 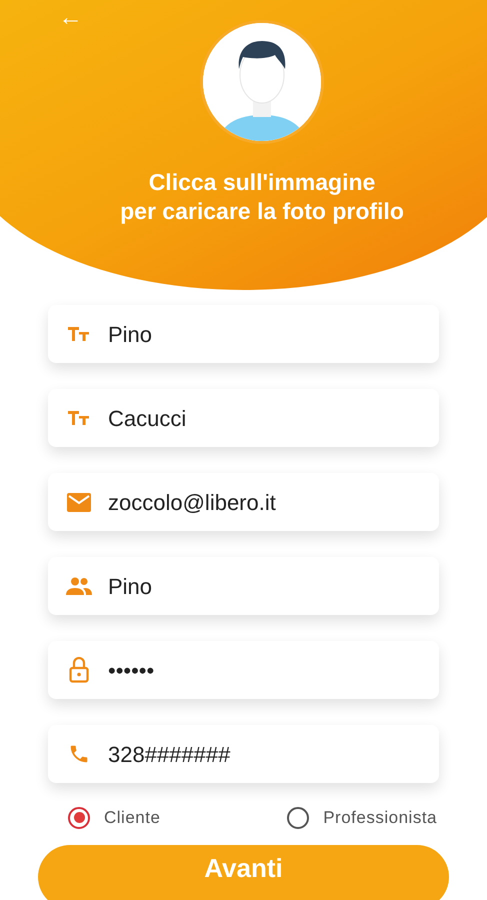 What do you see at coordinates (169, 754) in the screenshot?
I see `field-value: 328#######` at bounding box center [169, 754].